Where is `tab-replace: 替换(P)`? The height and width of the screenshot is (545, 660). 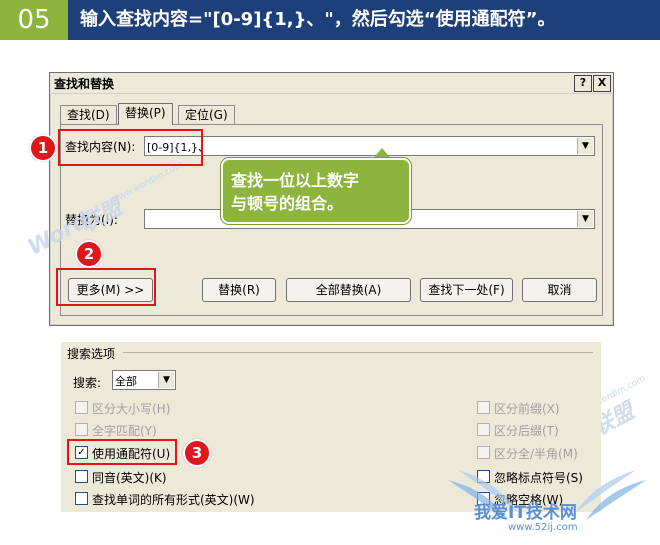 tab-replace: 替换(P) is located at coordinates (145, 114).